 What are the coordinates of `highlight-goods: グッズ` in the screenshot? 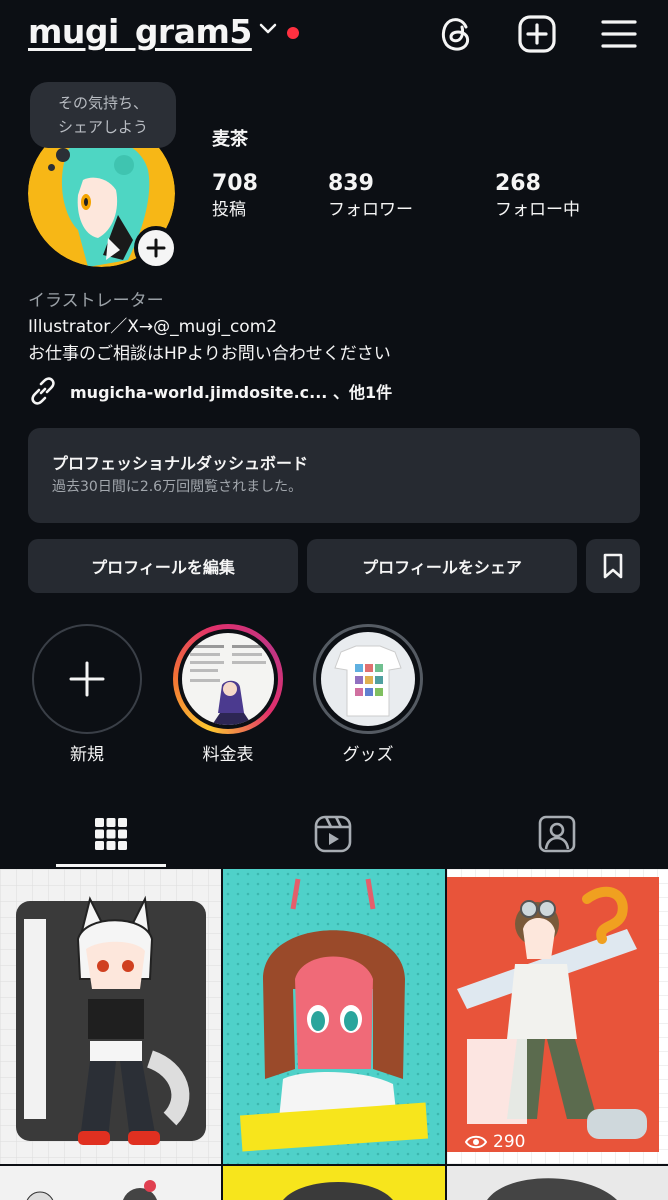 It's located at (368, 694).